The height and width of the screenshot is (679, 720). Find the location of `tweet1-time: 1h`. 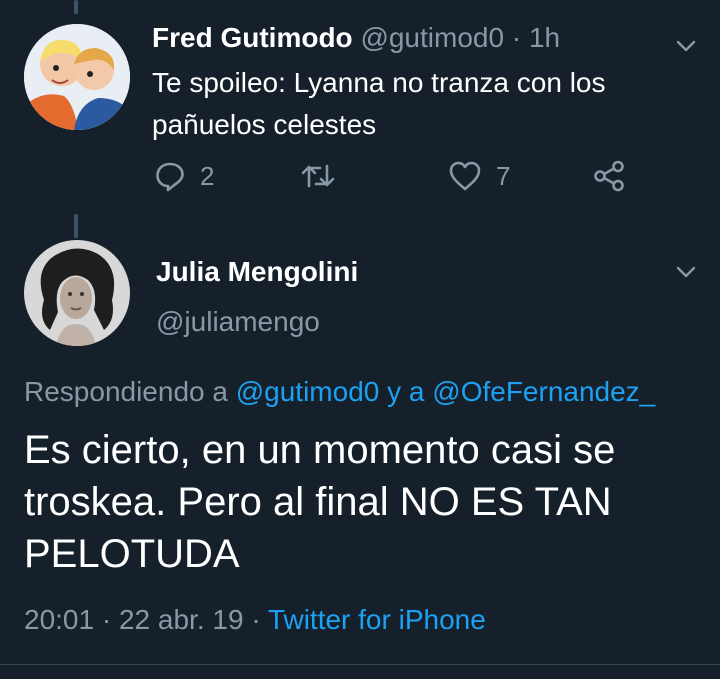

tweet1-time: 1h is located at coordinates (544, 37).